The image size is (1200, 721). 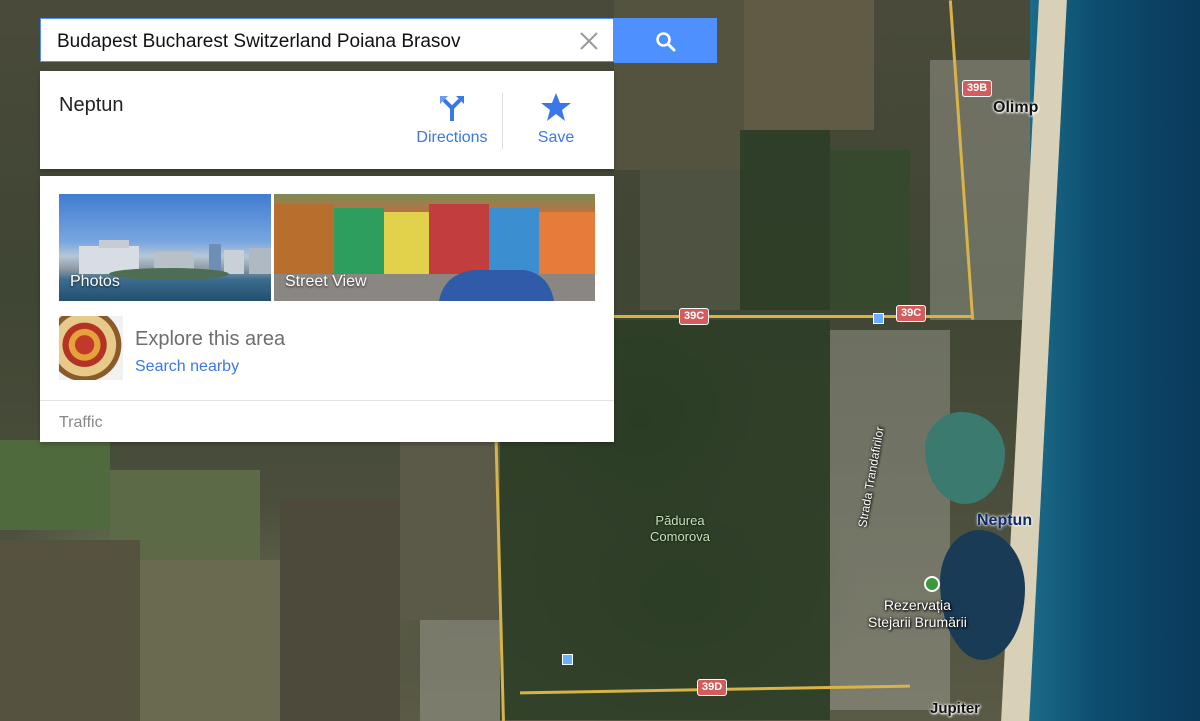 What do you see at coordinates (556, 107) in the screenshot?
I see `star-icon` at bounding box center [556, 107].